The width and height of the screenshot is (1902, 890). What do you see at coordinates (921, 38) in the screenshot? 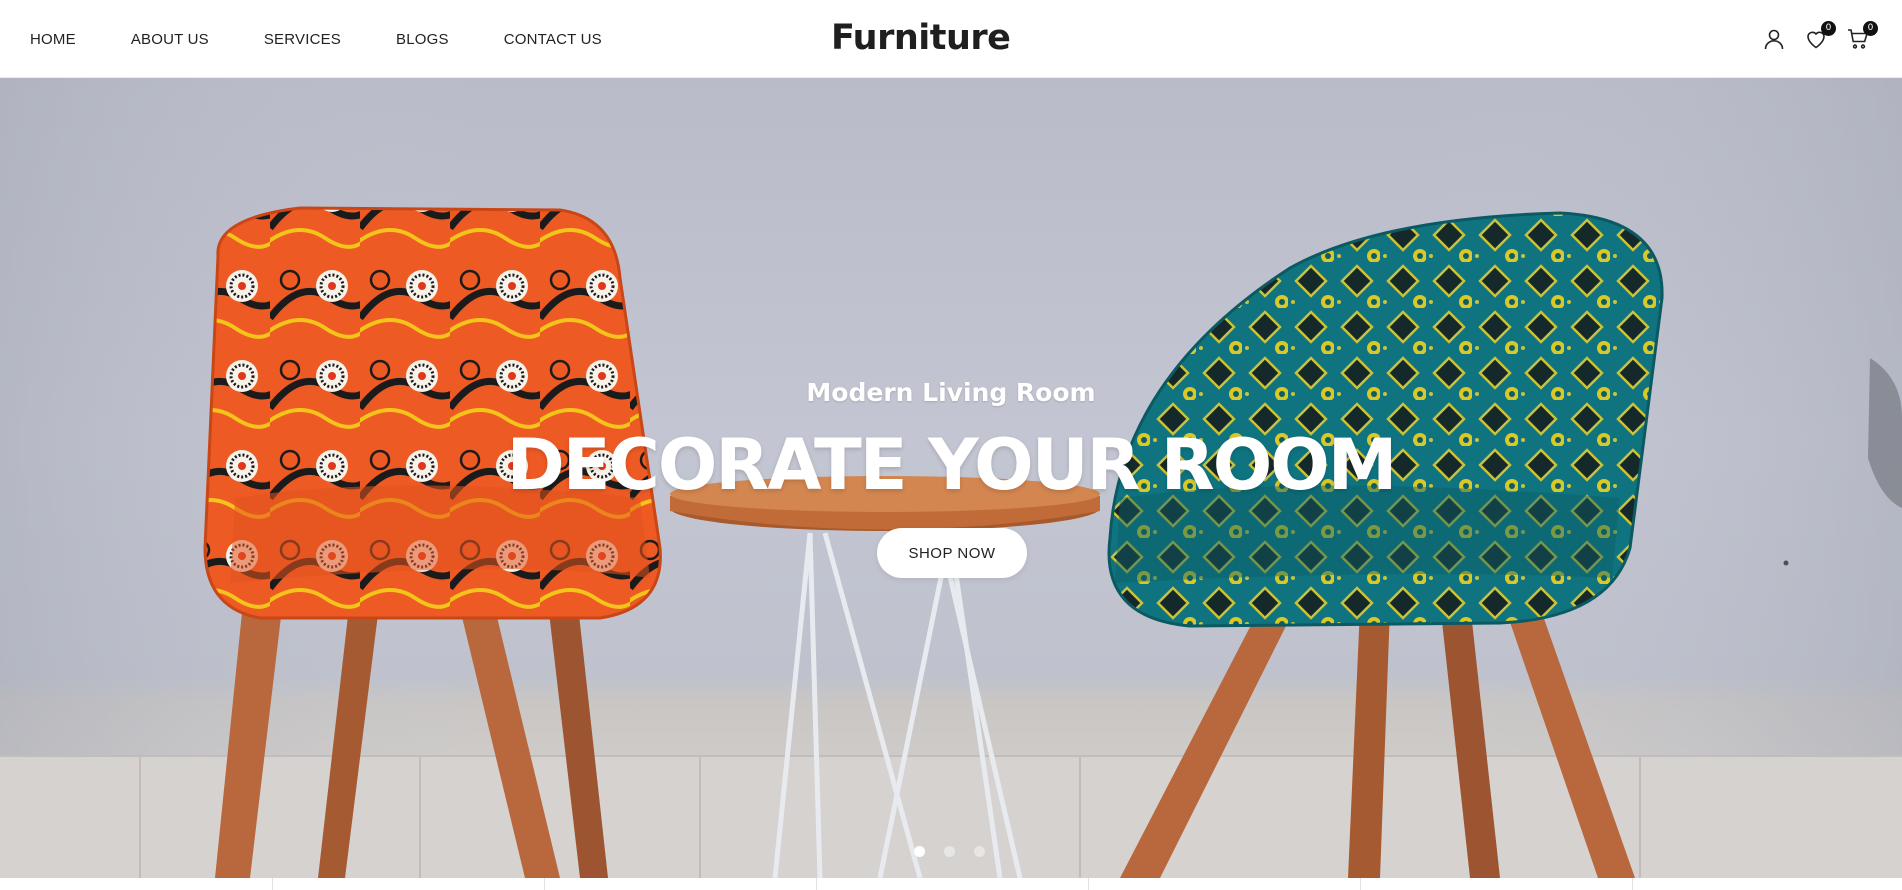
I see `site-logo: Furniture` at bounding box center [921, 38].